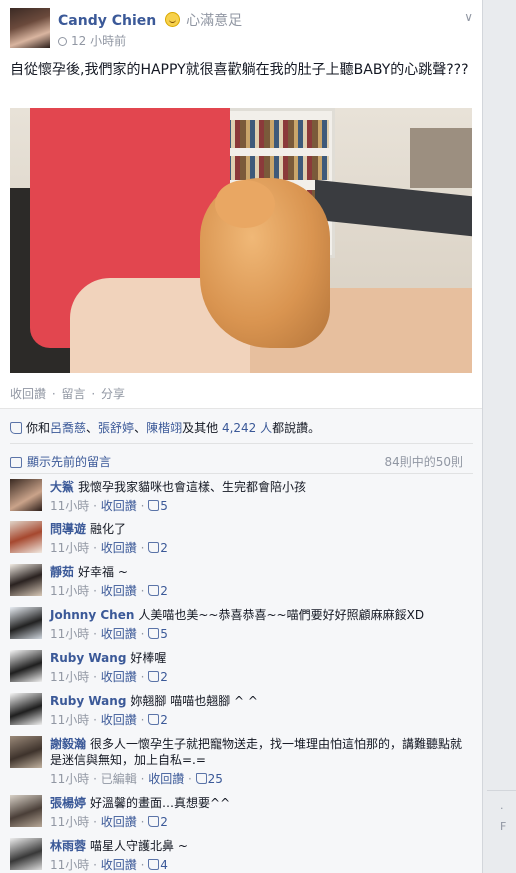  I want to click on commenter-name: 大鯊, so click(62, 487).